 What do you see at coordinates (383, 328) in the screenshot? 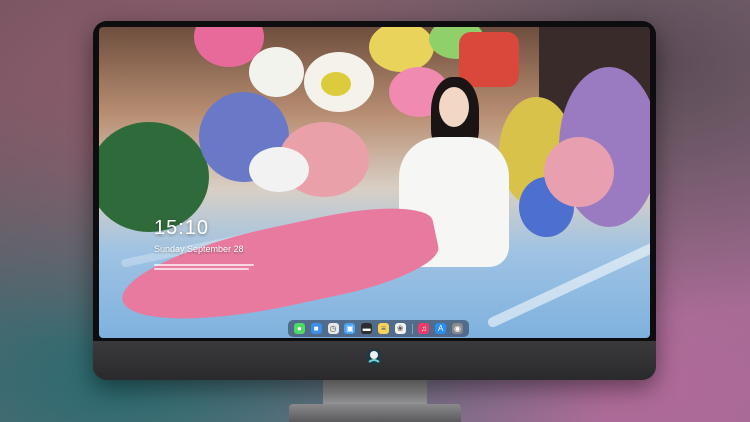
I see `notes-icon: ≡` at bounding box center [383, 328].